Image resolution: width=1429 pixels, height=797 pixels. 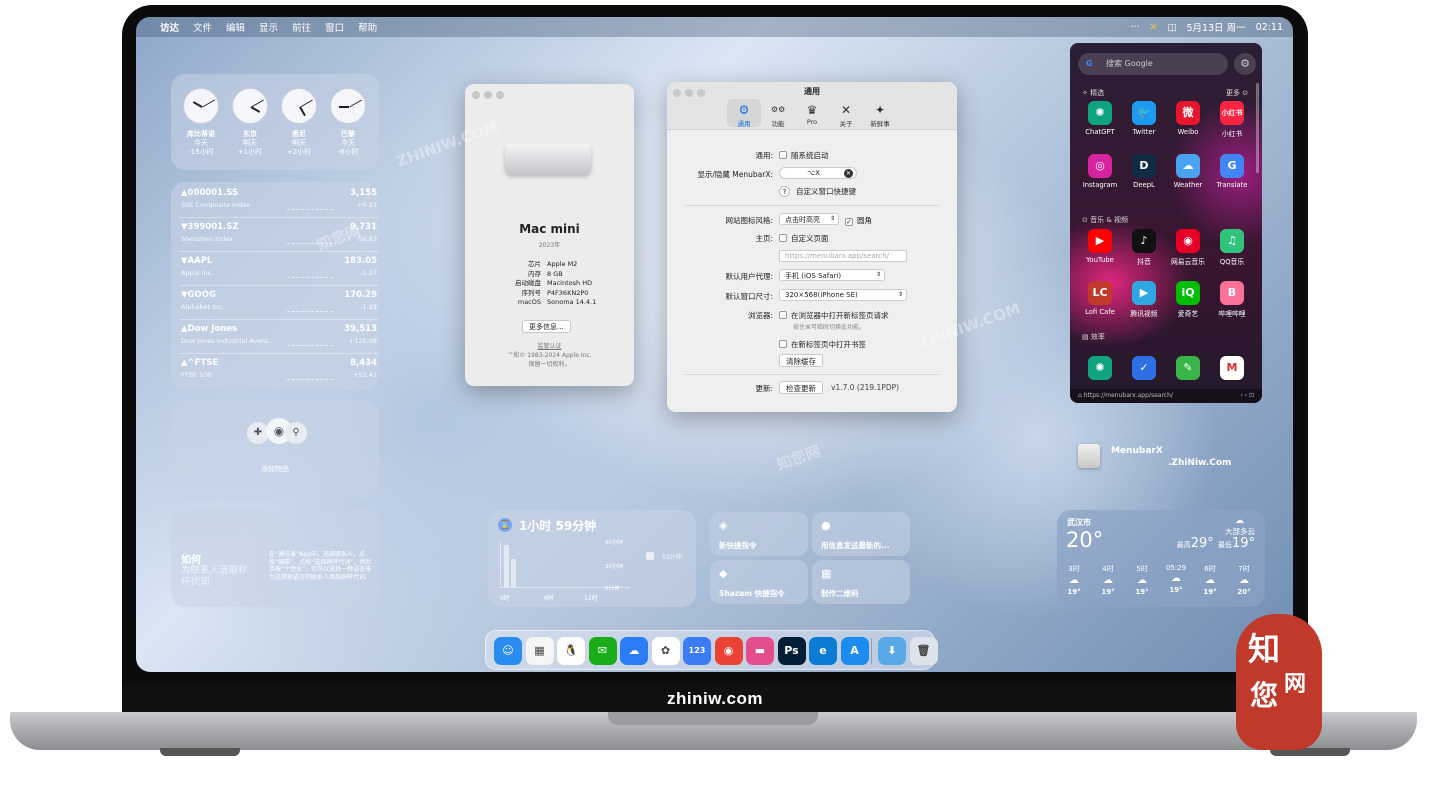 I want to click on stock-row: ▼AAPL Apple Inc. 183.05 -1.27, so click(x=279, y=269).